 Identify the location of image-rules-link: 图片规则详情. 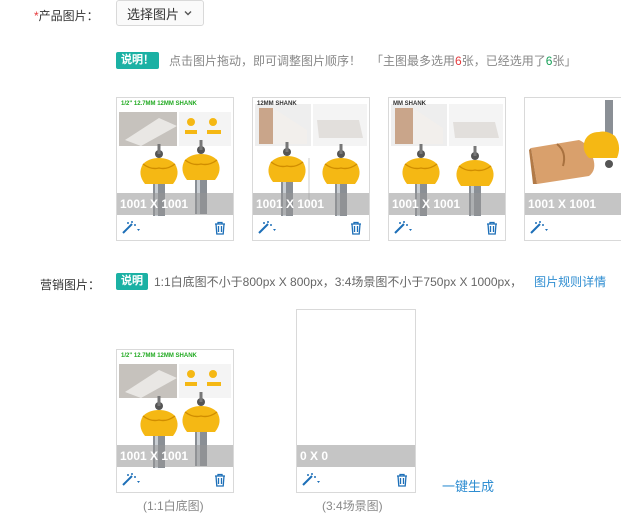
(570, 281).